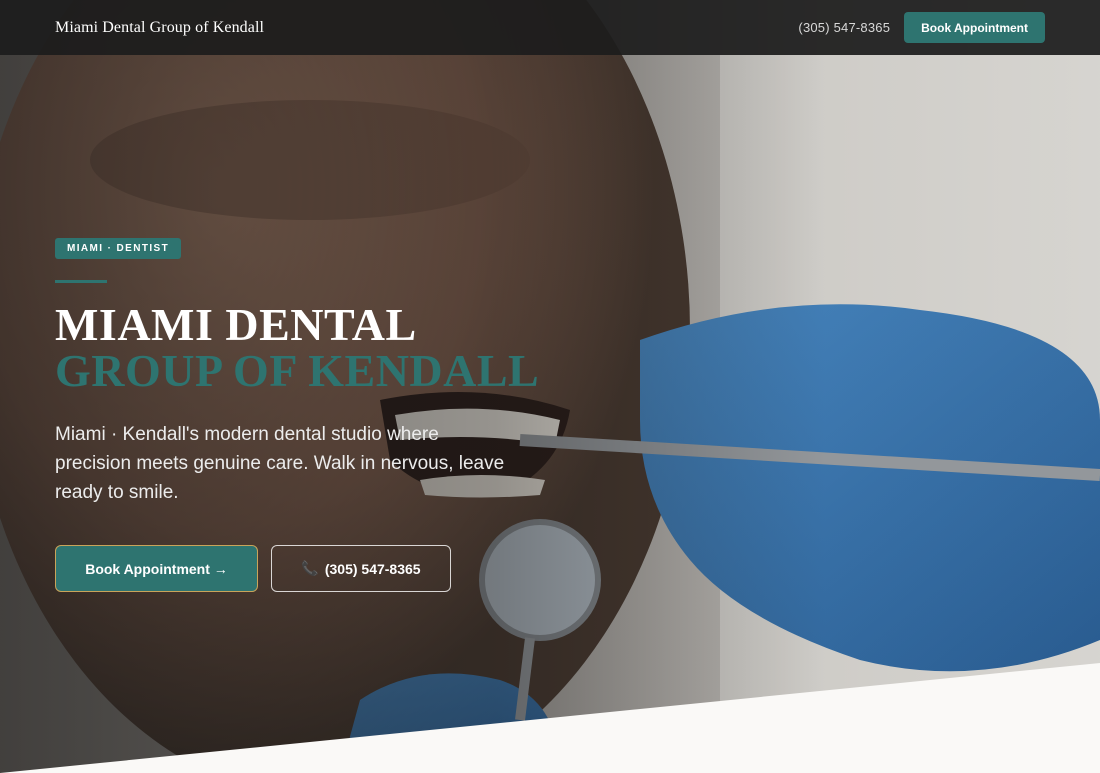  I want to click on call-phone-label: (305) 547-8365, so click(372, 568).